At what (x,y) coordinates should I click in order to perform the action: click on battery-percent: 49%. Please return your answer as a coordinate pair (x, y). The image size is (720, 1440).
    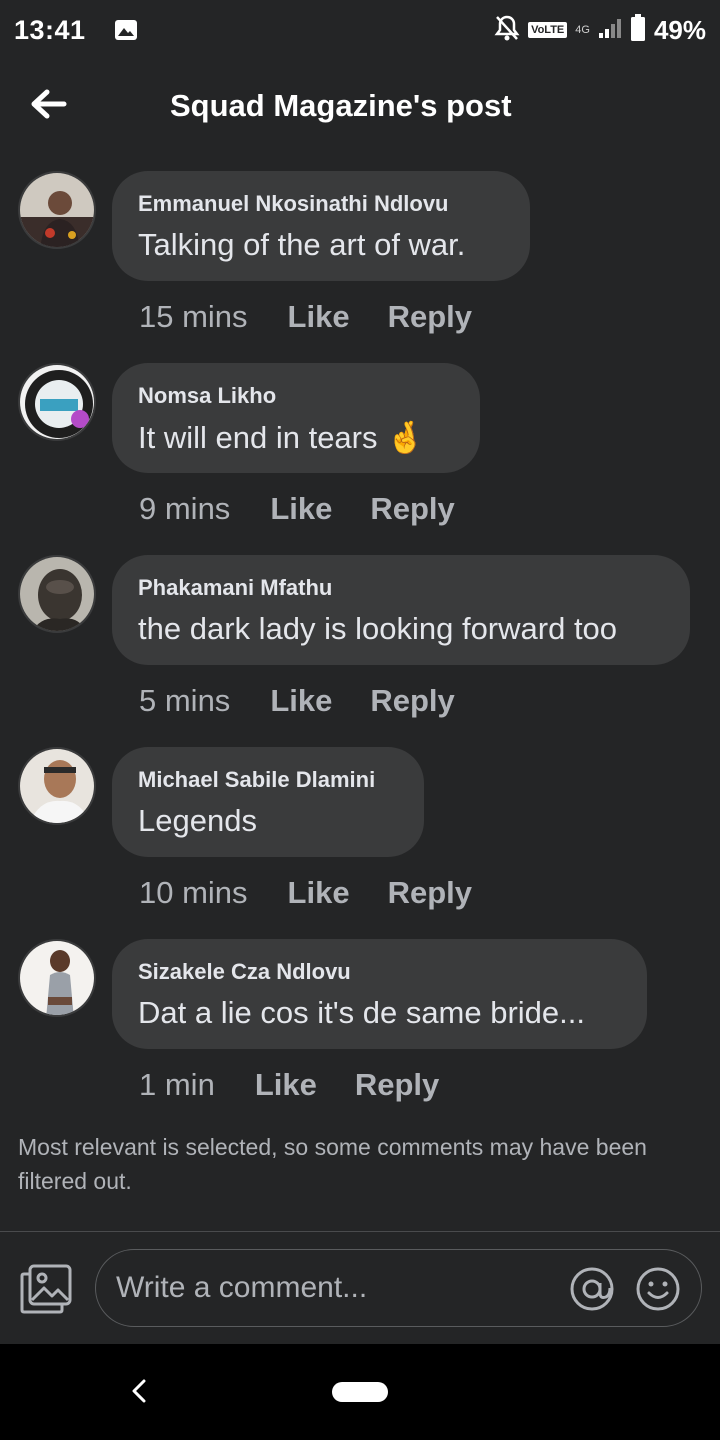
    Looking at the image, I should click on (679, 29).